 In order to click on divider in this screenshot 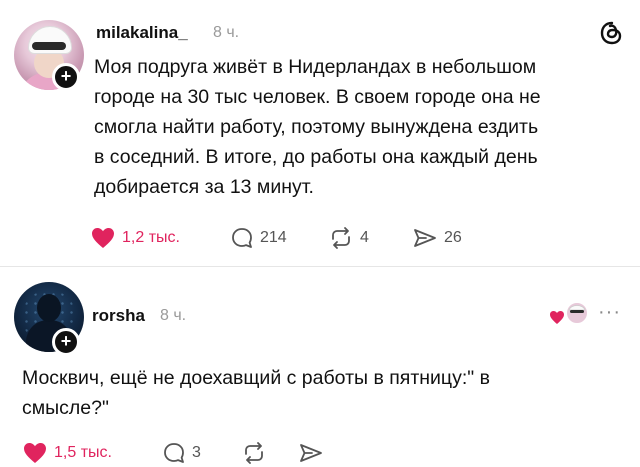, I will do `click(320, 266)`.